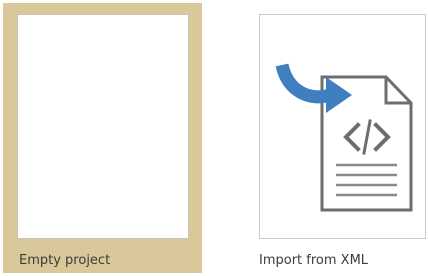 This screenshot has width=428, height=276. I want to click on empty-project-label: Empty project, so click(65, 260).